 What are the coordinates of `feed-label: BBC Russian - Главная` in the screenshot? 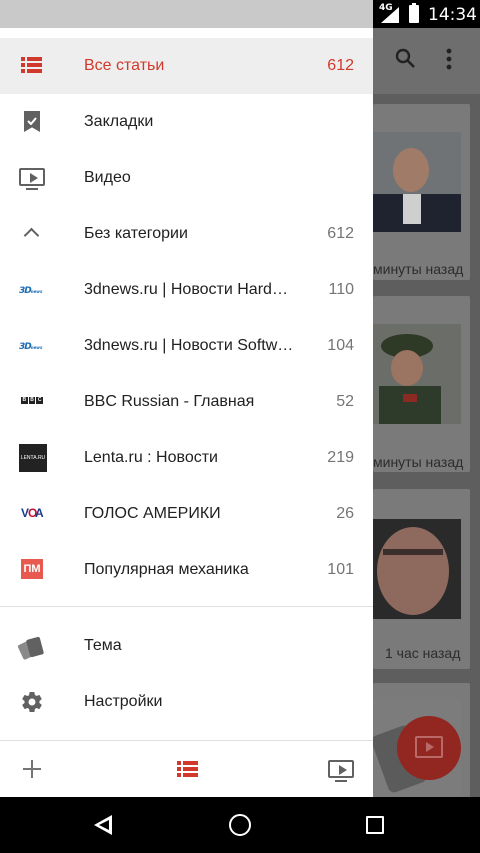 It's located at (169, 401).